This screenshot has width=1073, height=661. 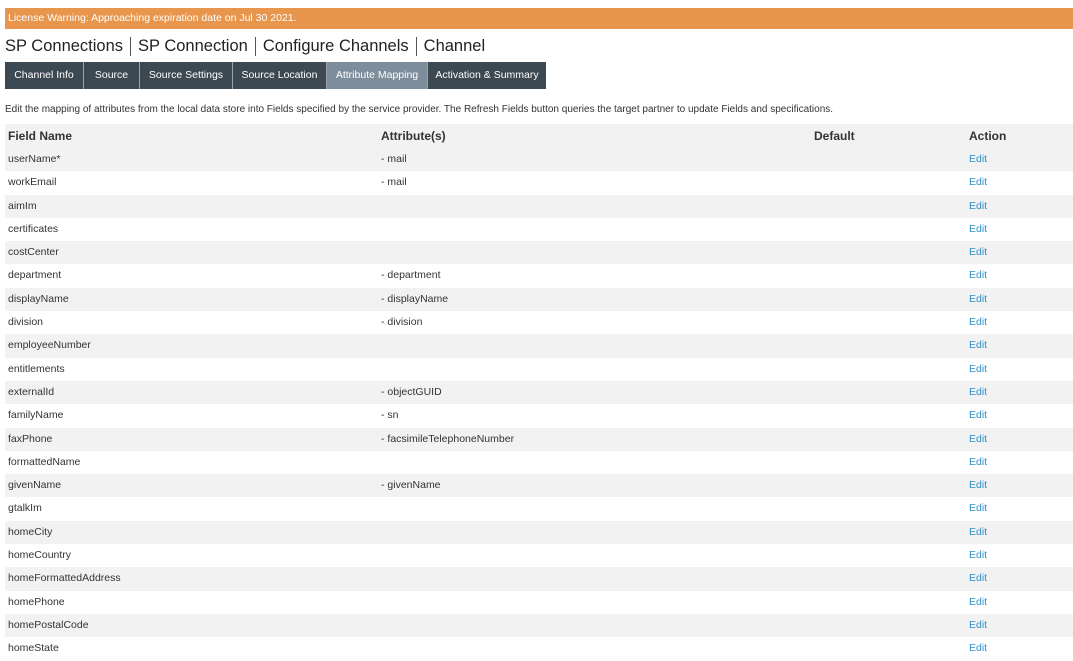 What do you see at coordinates (336, 46) in the screenshot?
I see `breadcrumb-configure-channels: Configure Channels` at bounding box center [336, 46].